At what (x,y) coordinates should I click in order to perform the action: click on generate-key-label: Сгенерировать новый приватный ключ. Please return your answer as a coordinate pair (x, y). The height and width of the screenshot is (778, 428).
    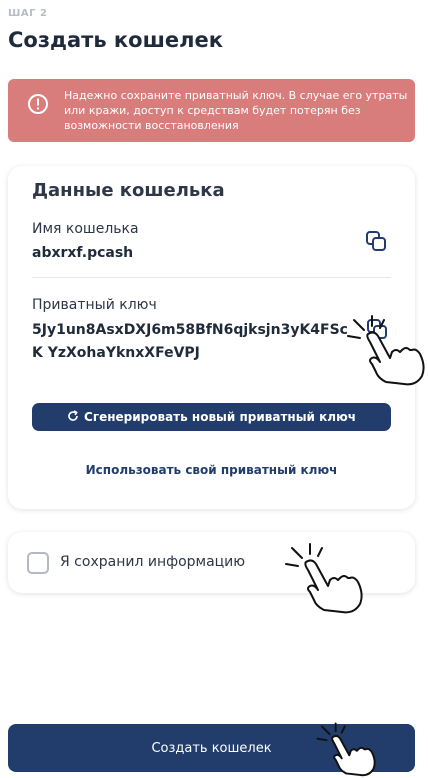
    Looking at the image, I should click on (220, 417).